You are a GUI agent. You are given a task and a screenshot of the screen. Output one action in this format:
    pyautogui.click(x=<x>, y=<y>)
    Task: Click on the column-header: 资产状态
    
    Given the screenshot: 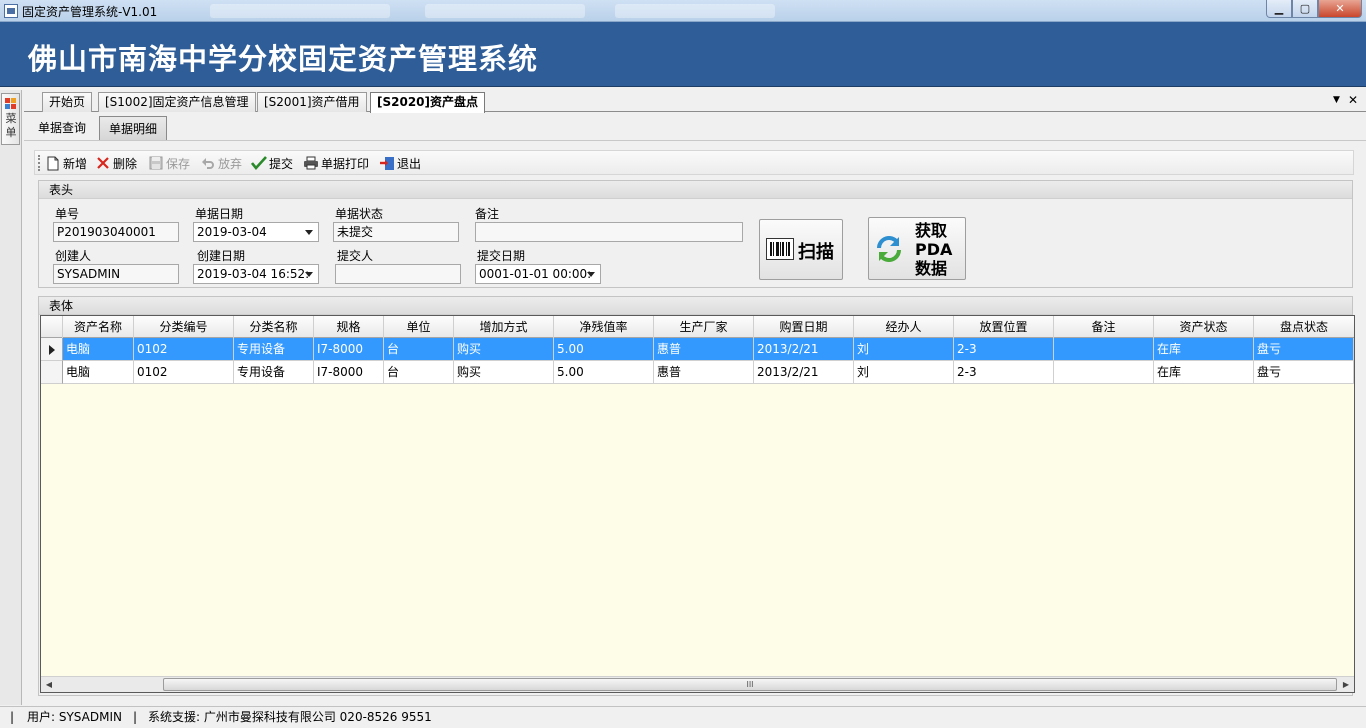 What is the action you would take?
    pyautogui.click(x=1204, y=327)
    